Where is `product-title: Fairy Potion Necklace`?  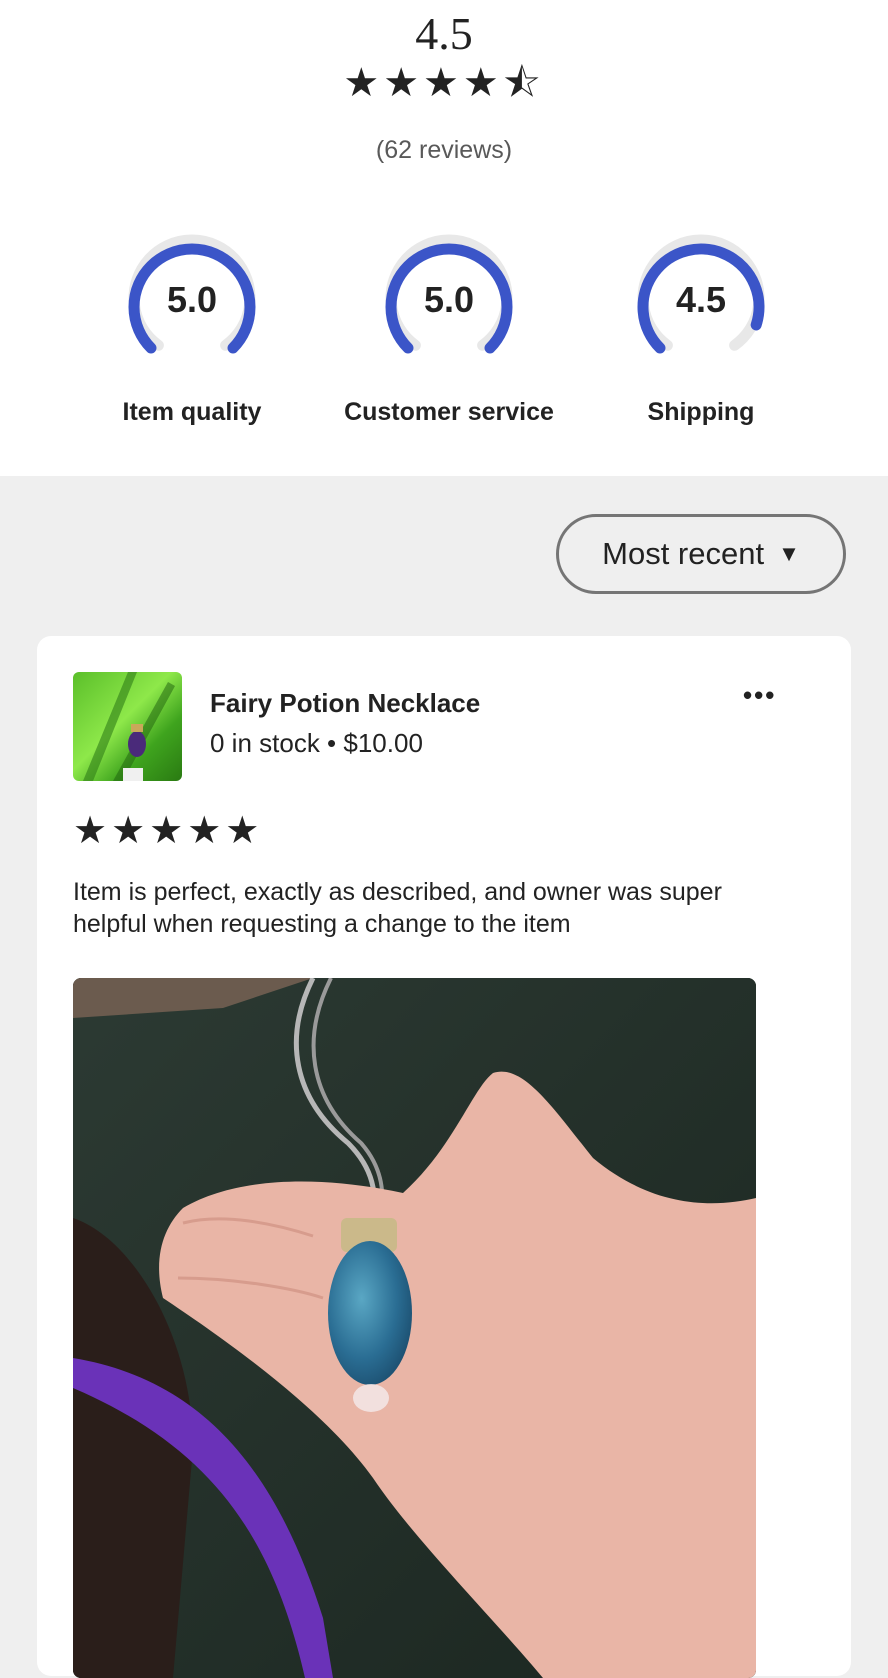
product-title: Fairy Potion Necklace is located at coordinates (345, 703).